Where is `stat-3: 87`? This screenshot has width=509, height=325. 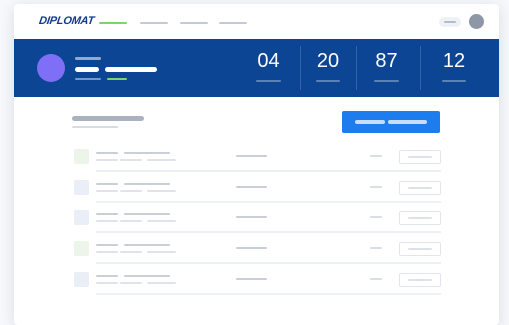
stat-3: 87 is located at coordinates (386, 68).